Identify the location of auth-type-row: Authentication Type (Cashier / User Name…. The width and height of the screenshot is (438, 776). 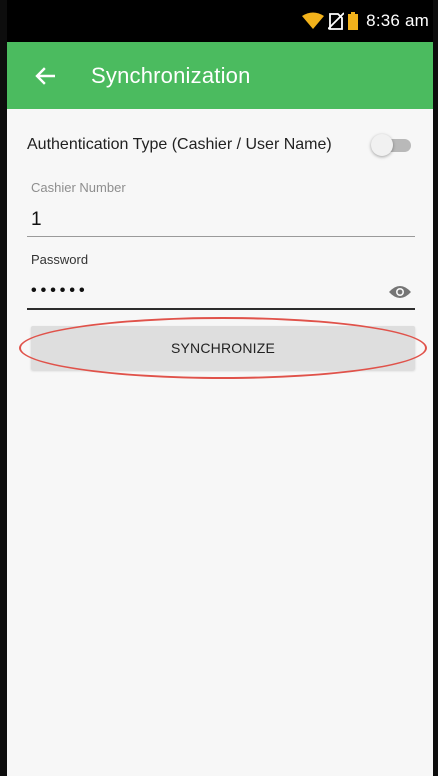
(220, 145).